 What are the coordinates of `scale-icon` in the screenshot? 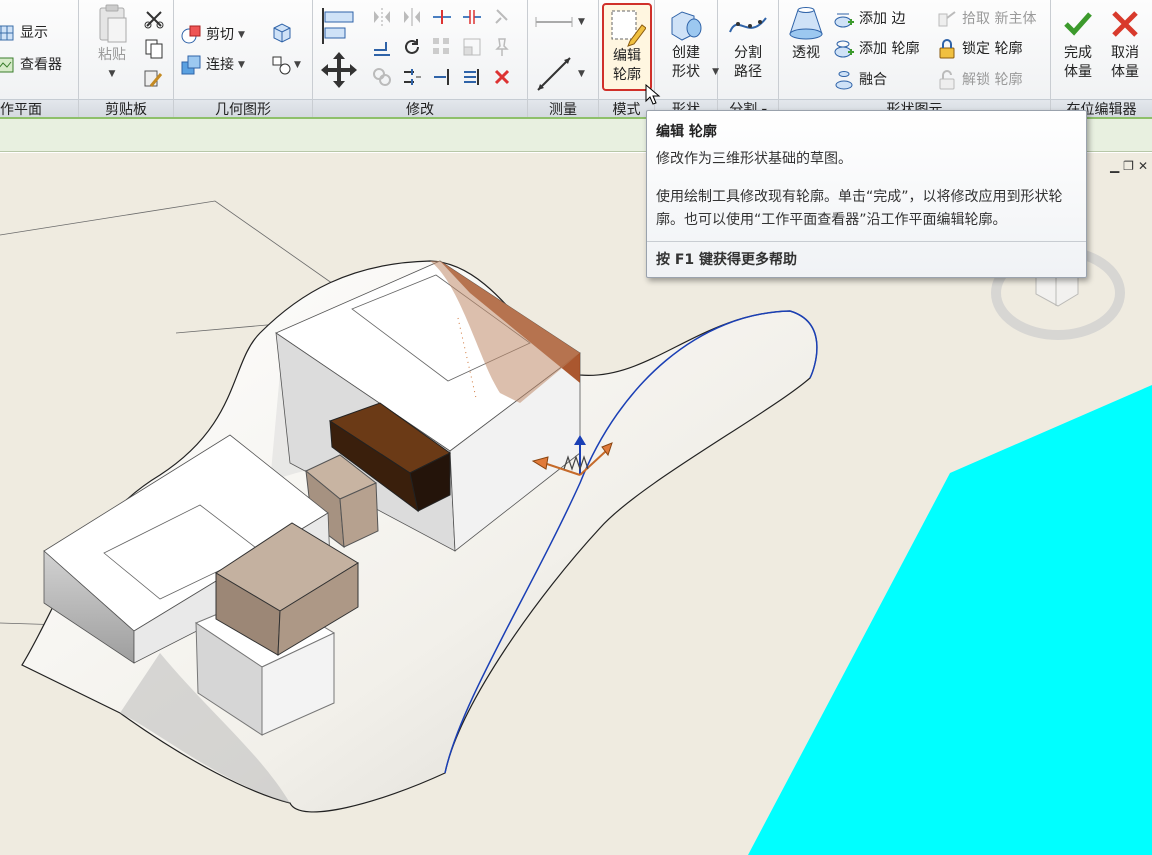 It's located at (472, 47).